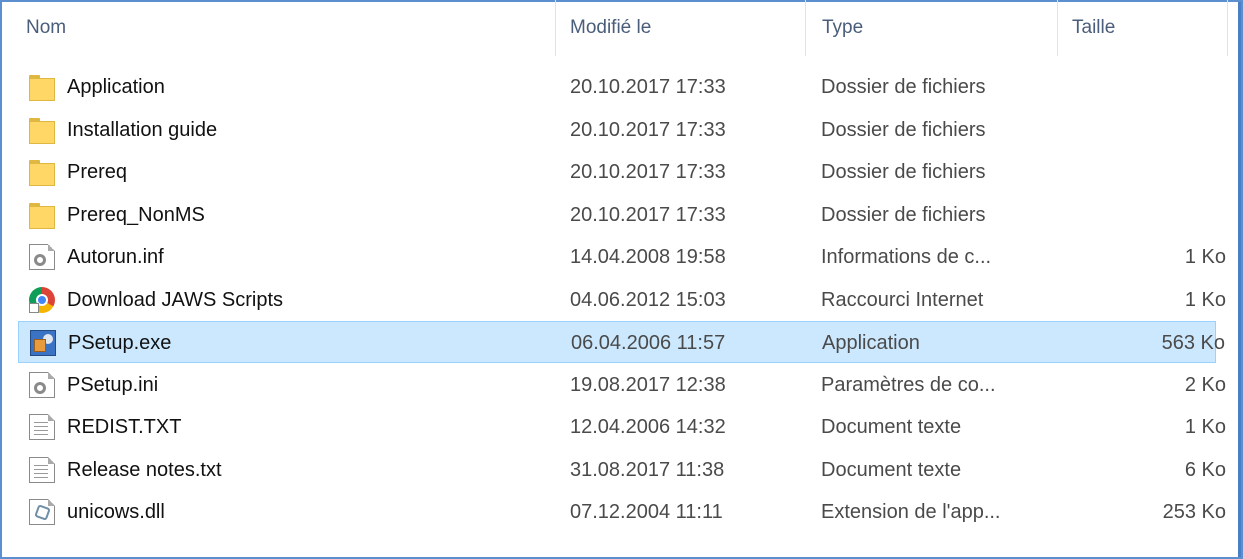 The width and height of the screenshot is (1243, 559). I want to click on file-modified-date: 12.04.2006 14:32, so click(648, 427).